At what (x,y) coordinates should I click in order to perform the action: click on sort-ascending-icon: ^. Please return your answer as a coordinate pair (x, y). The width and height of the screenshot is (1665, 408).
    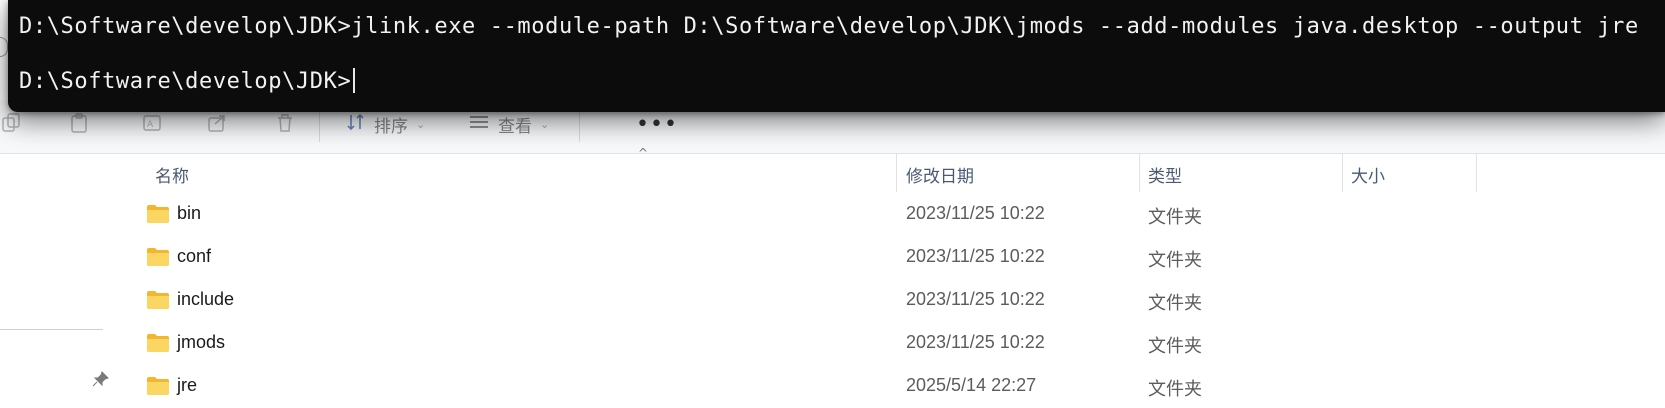
    Looking at the image, I should click on (643, 153).